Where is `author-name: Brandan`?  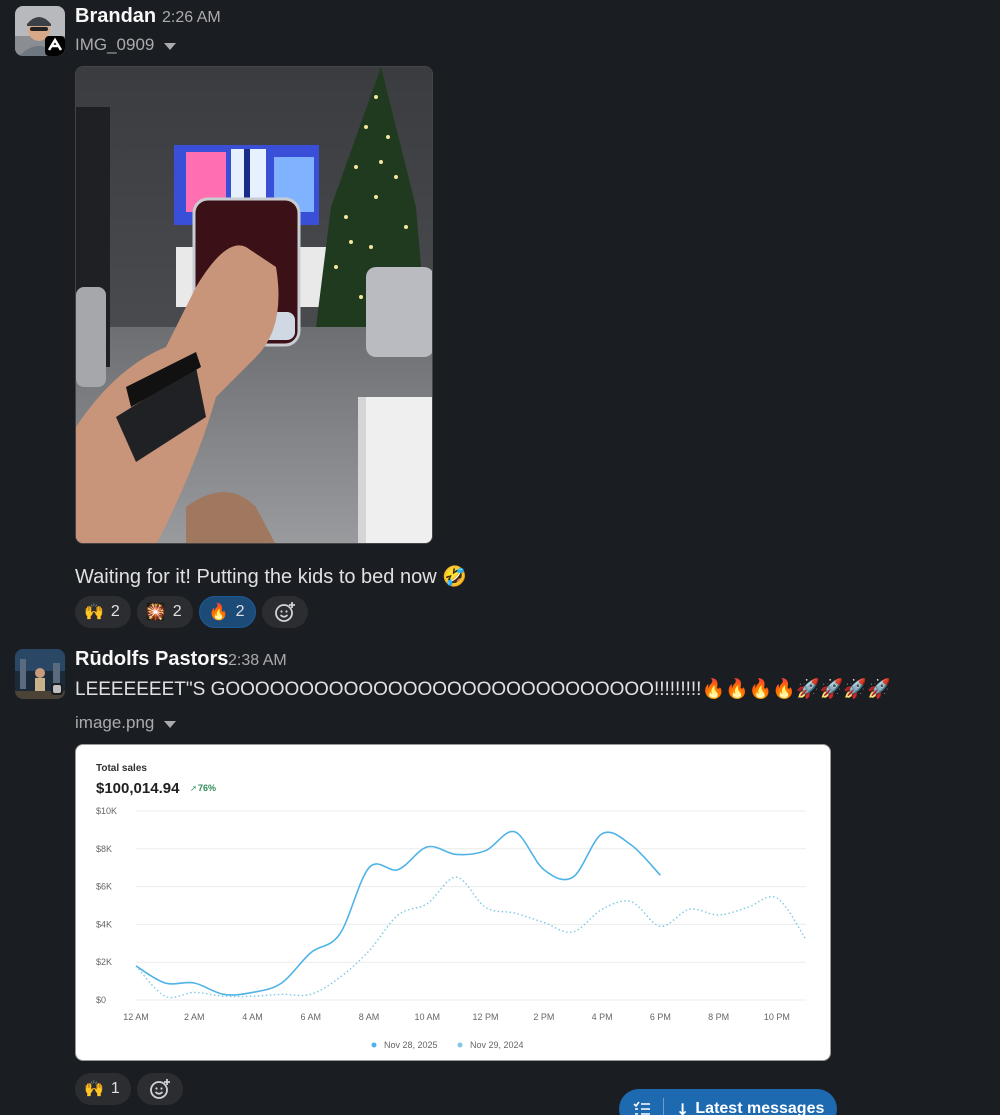
author-name: Brandan is located at coordinates (115, 16).